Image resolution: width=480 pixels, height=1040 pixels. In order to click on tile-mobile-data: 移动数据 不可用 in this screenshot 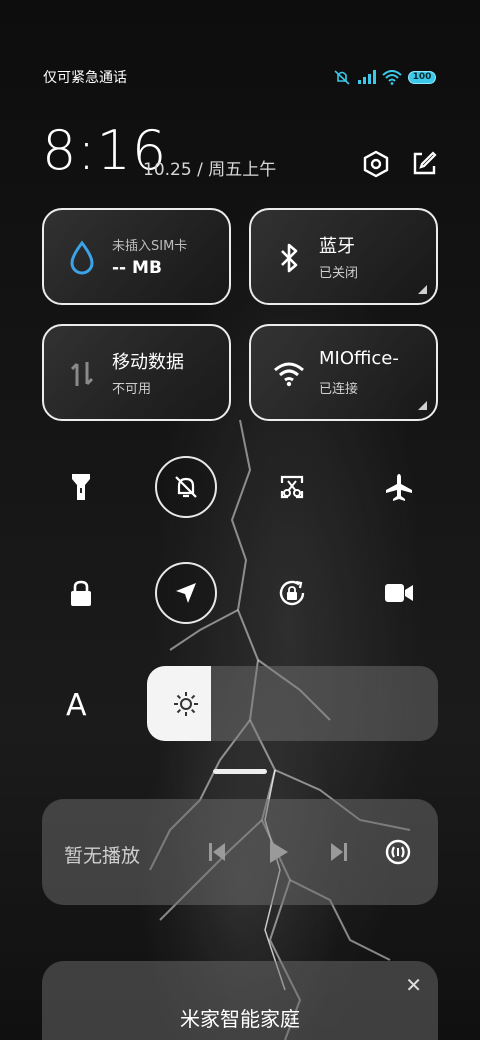, I will do `click(136, 372)`.